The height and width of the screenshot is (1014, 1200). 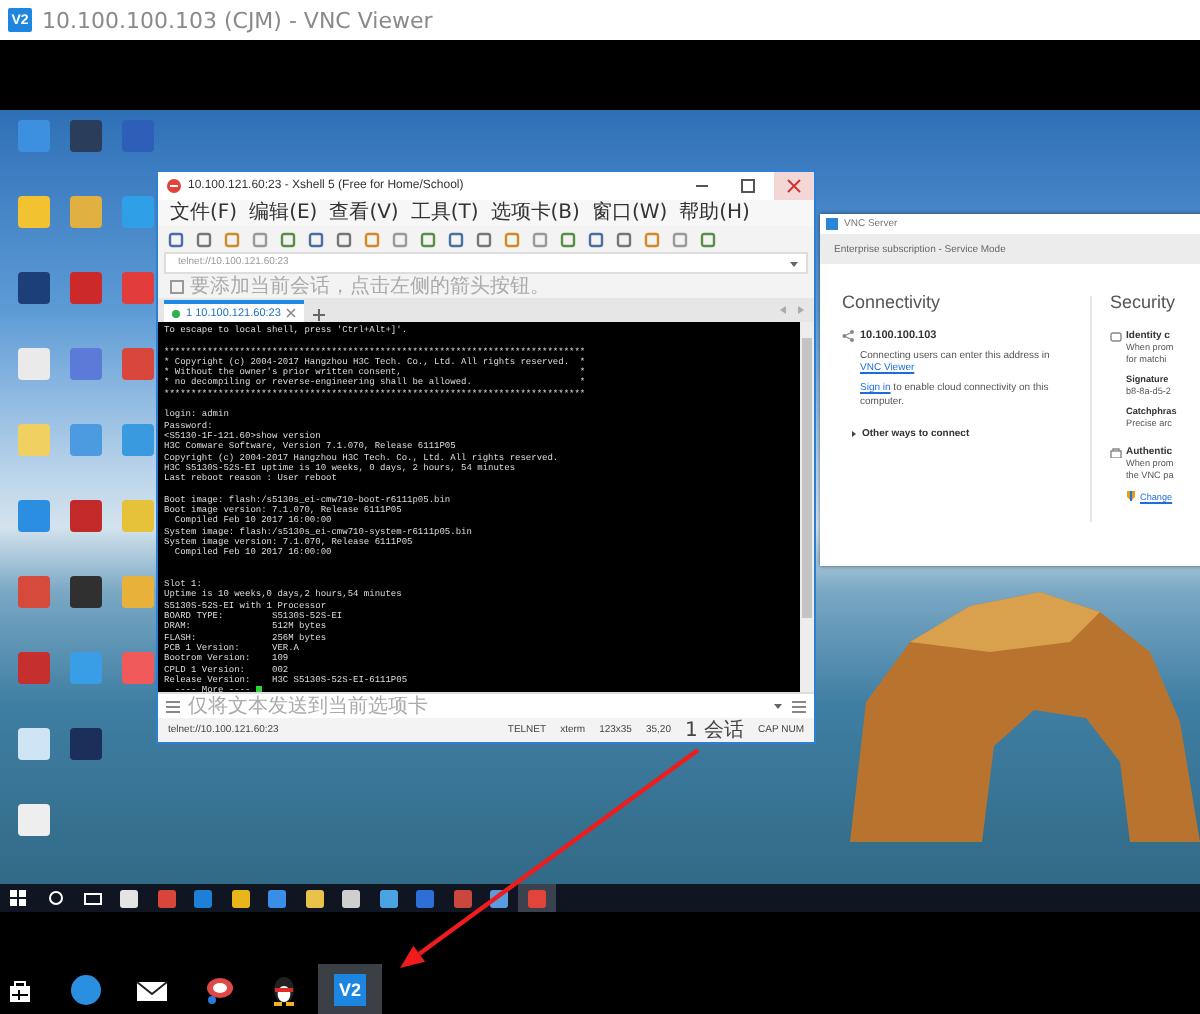 What do you see at coordinates (308, 706) in the screenshot?
I see `send-mode-label: 仅将文本发送到当前选项卡` at bounding box center [308, 706].